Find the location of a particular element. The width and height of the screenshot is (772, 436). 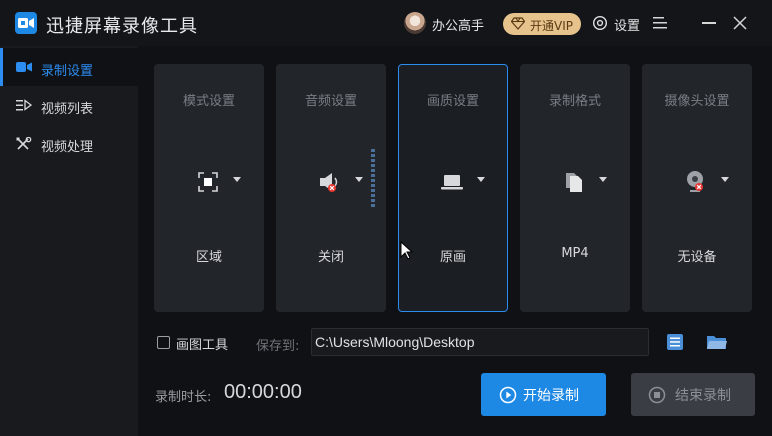

sidebar-item-label: 视频处理 is located at coordinates (67, 147).